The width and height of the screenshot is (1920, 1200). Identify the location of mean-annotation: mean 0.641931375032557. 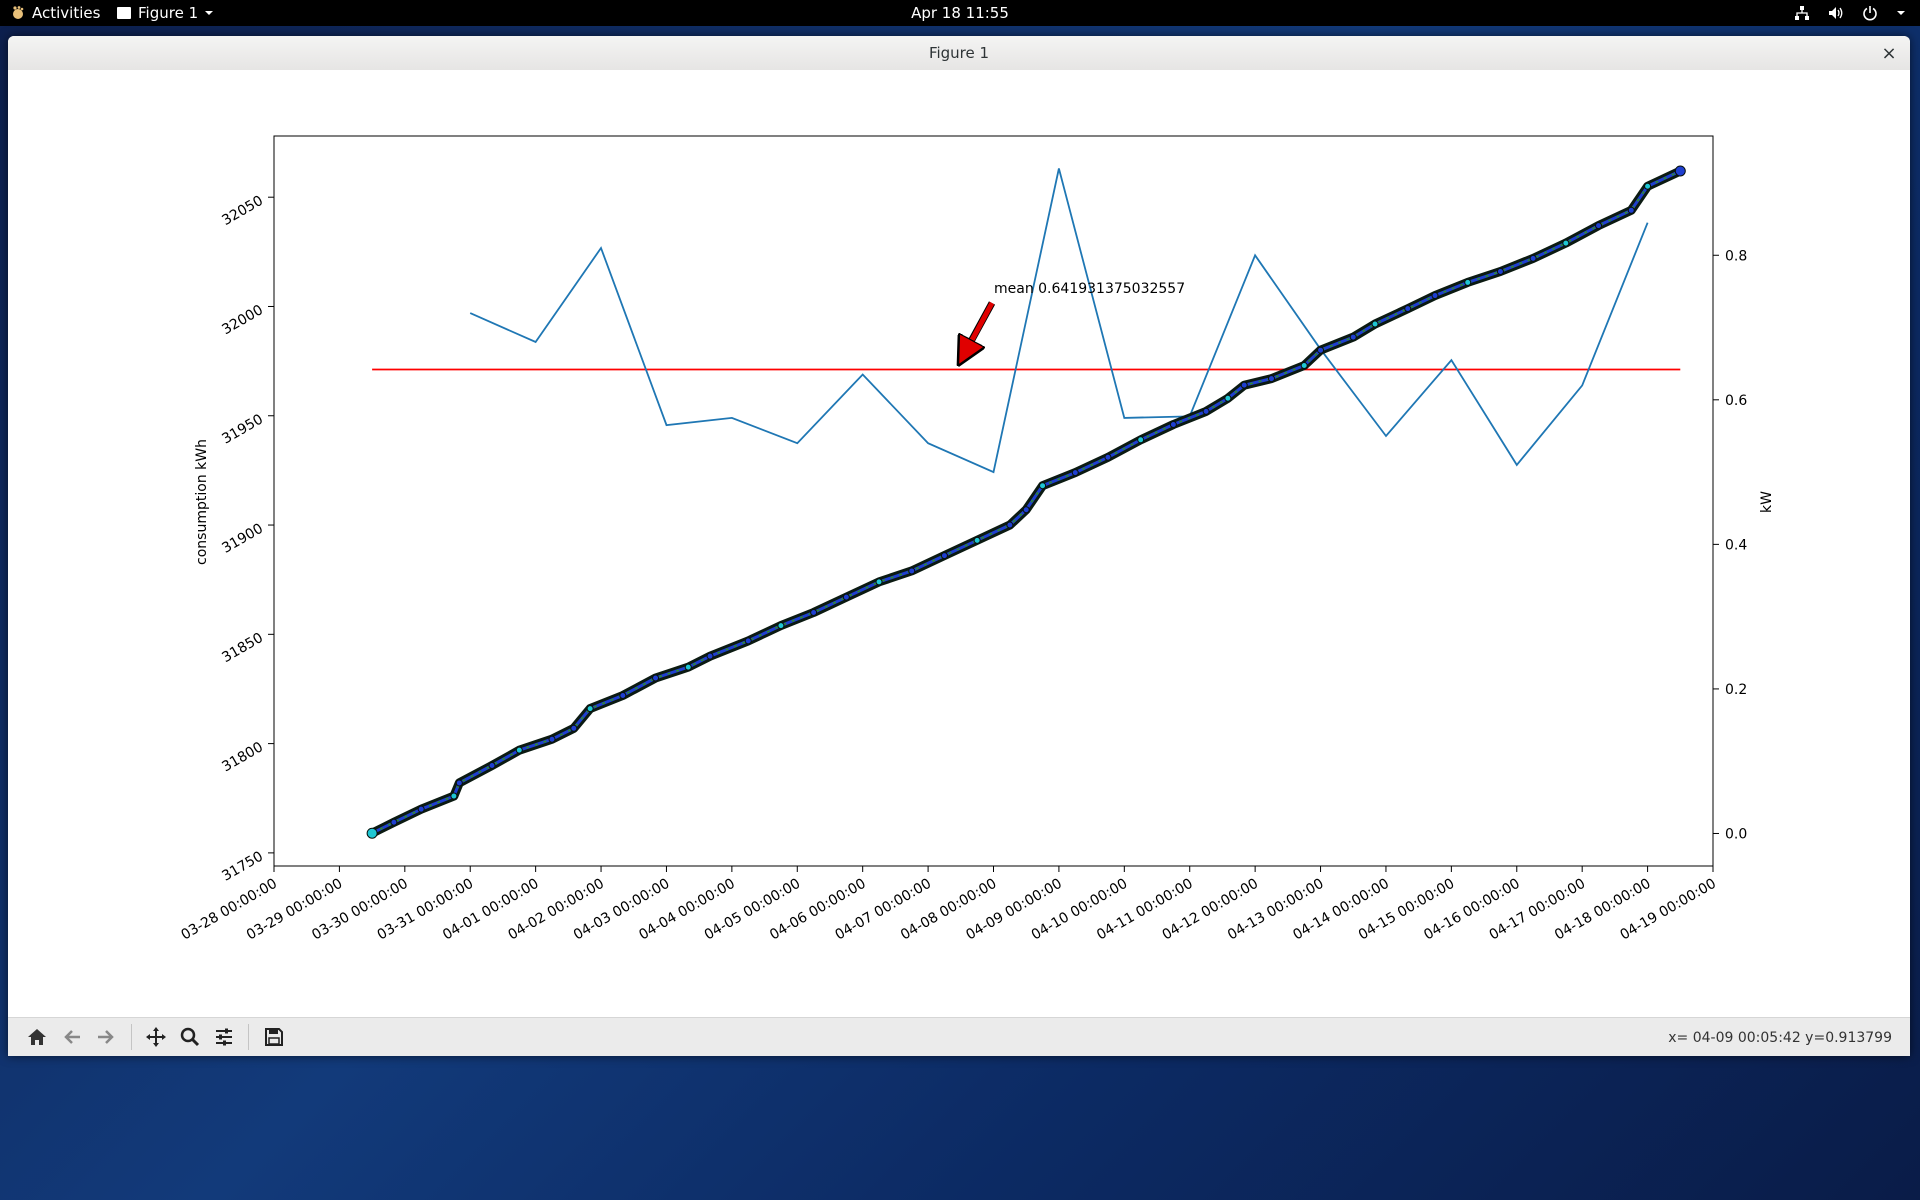
(1089, 289).